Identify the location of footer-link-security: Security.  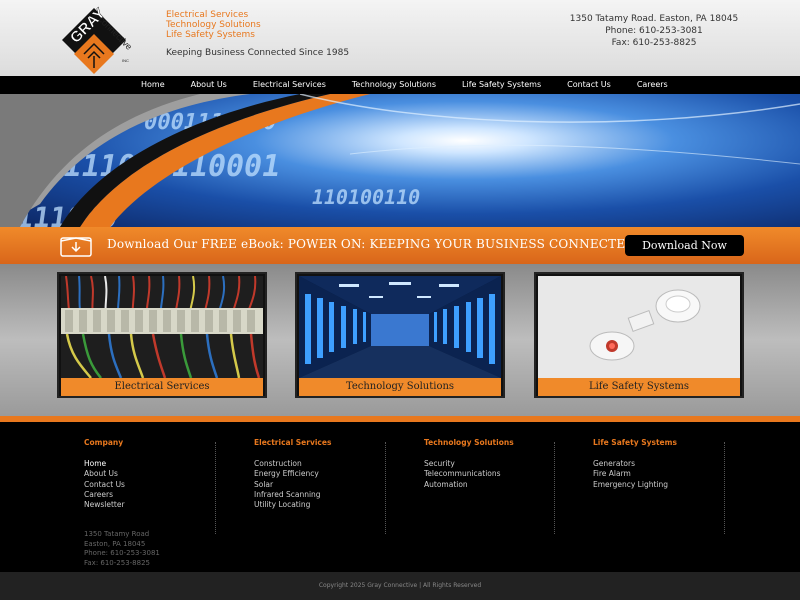
(499, 464).